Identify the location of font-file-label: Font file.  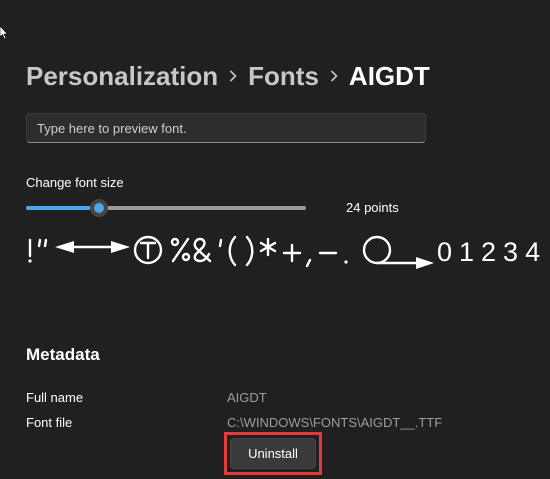
(49, 422).